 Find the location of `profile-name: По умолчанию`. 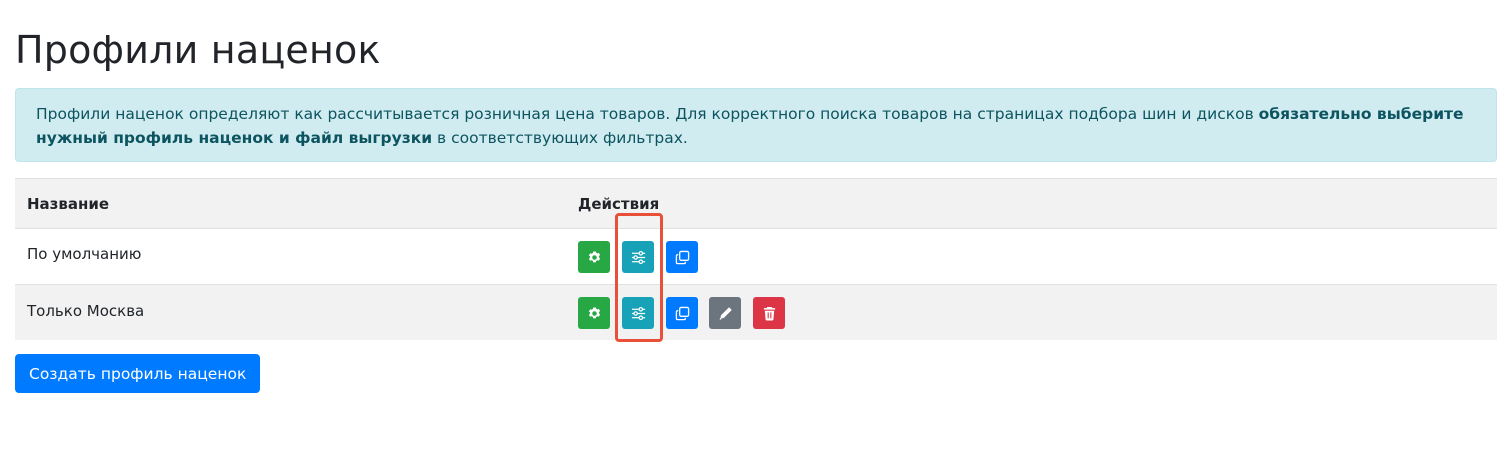

profile-name: По умолчанию is located at coordinates (84, 254).